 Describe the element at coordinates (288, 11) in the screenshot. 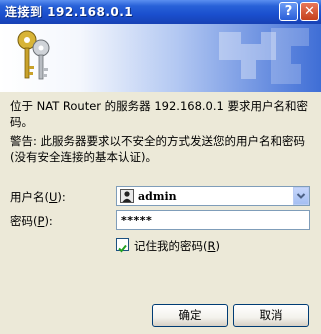

I see `help-button: ?` at that location.